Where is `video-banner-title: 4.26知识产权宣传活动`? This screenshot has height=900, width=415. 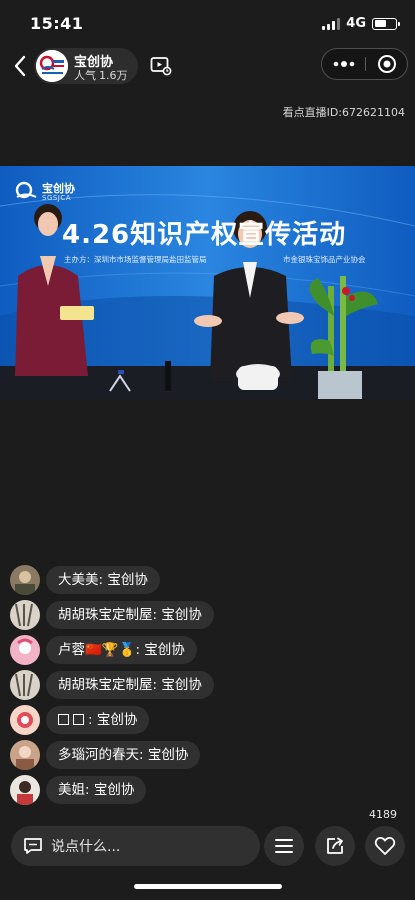
video-banner-title: 4.26知识产权宣传活动 is located at coordinates (204, 235).